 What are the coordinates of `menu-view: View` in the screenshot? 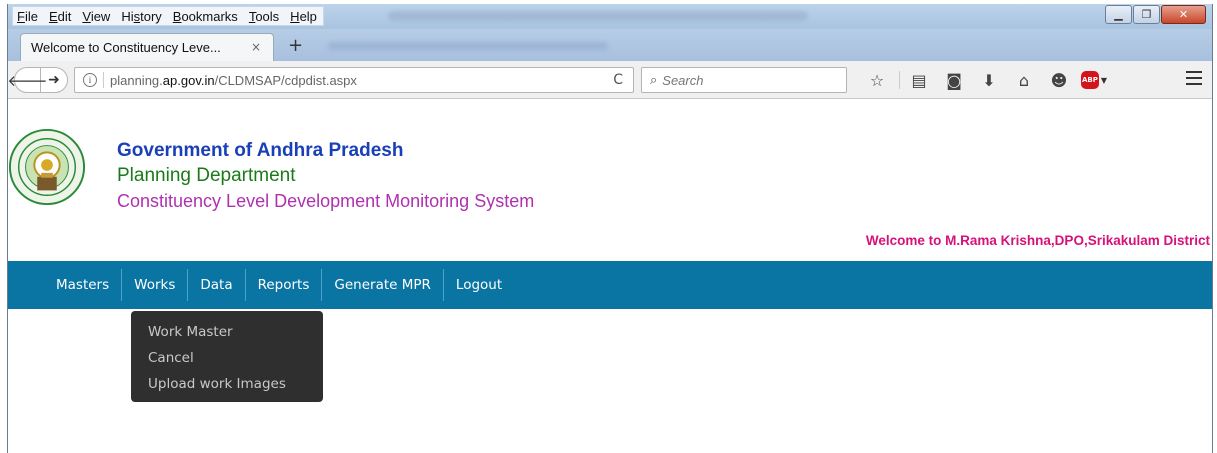 It's located at (96, 16).